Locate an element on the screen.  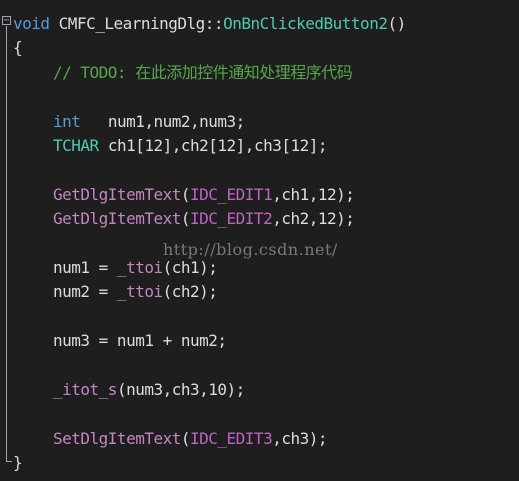
code-line-close-brace: } is located at coordinates (266, 463).